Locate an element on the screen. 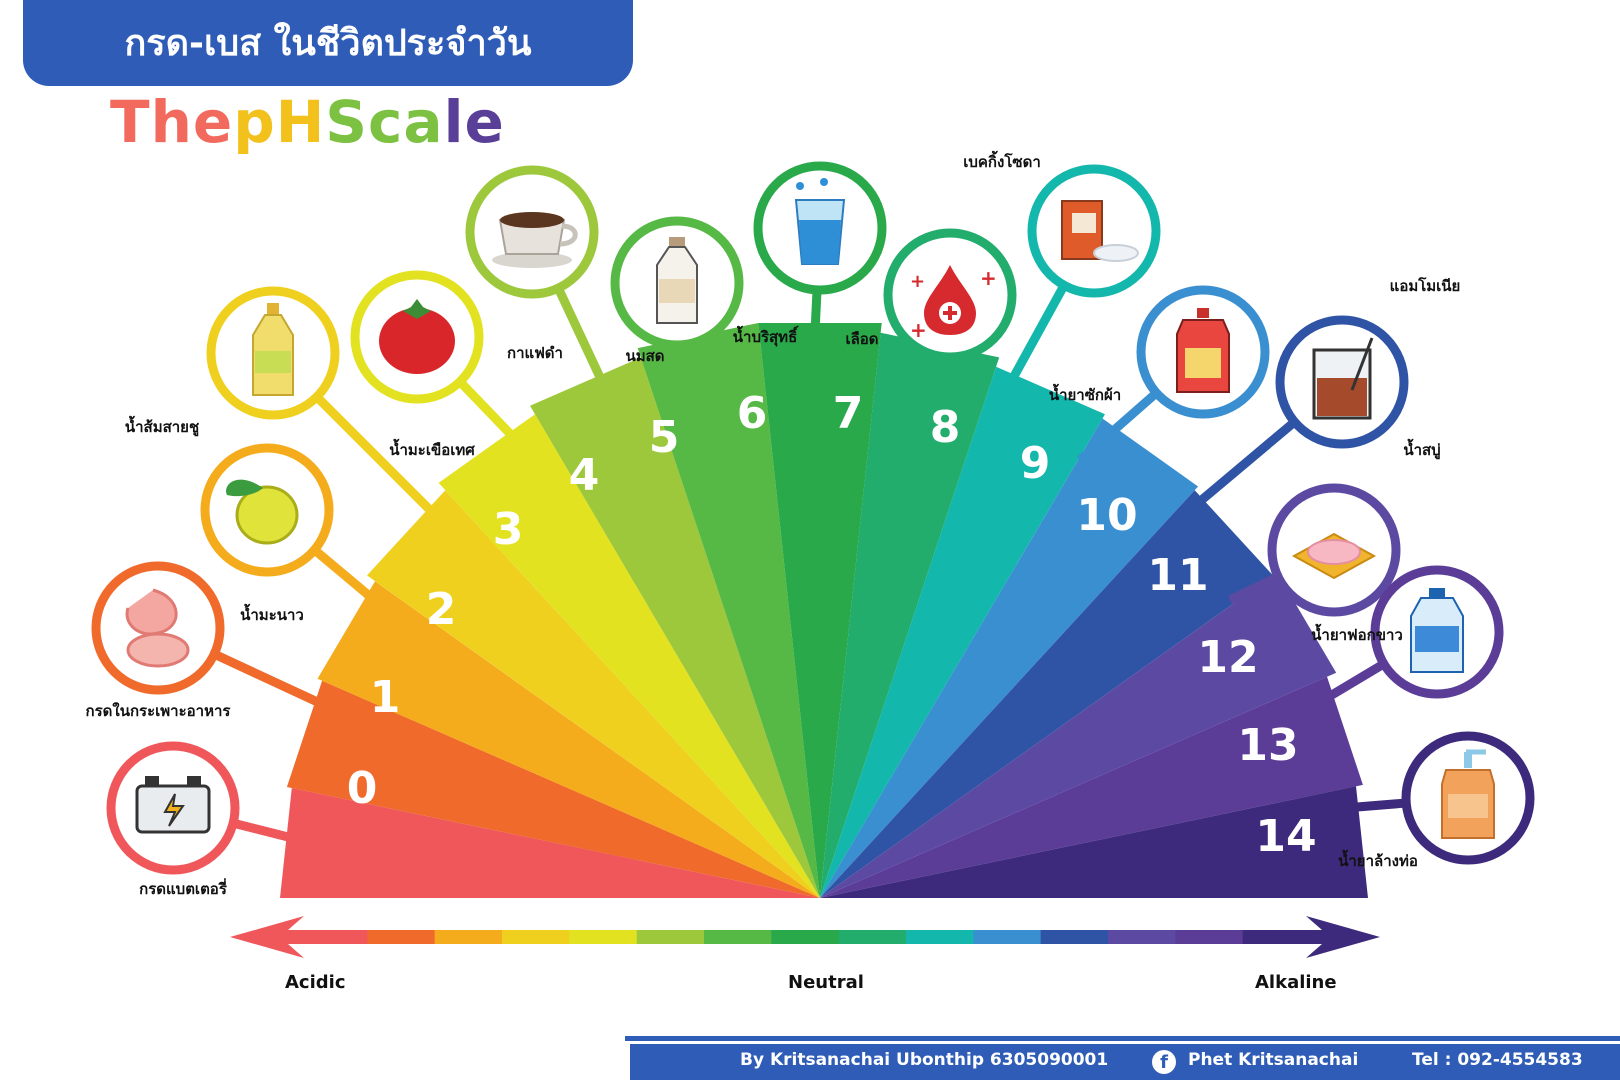 This screenshot has width=1620, height=1080. item-label-1: กรดในกระเพาะอาหาร is located at coordinates (159, 711).